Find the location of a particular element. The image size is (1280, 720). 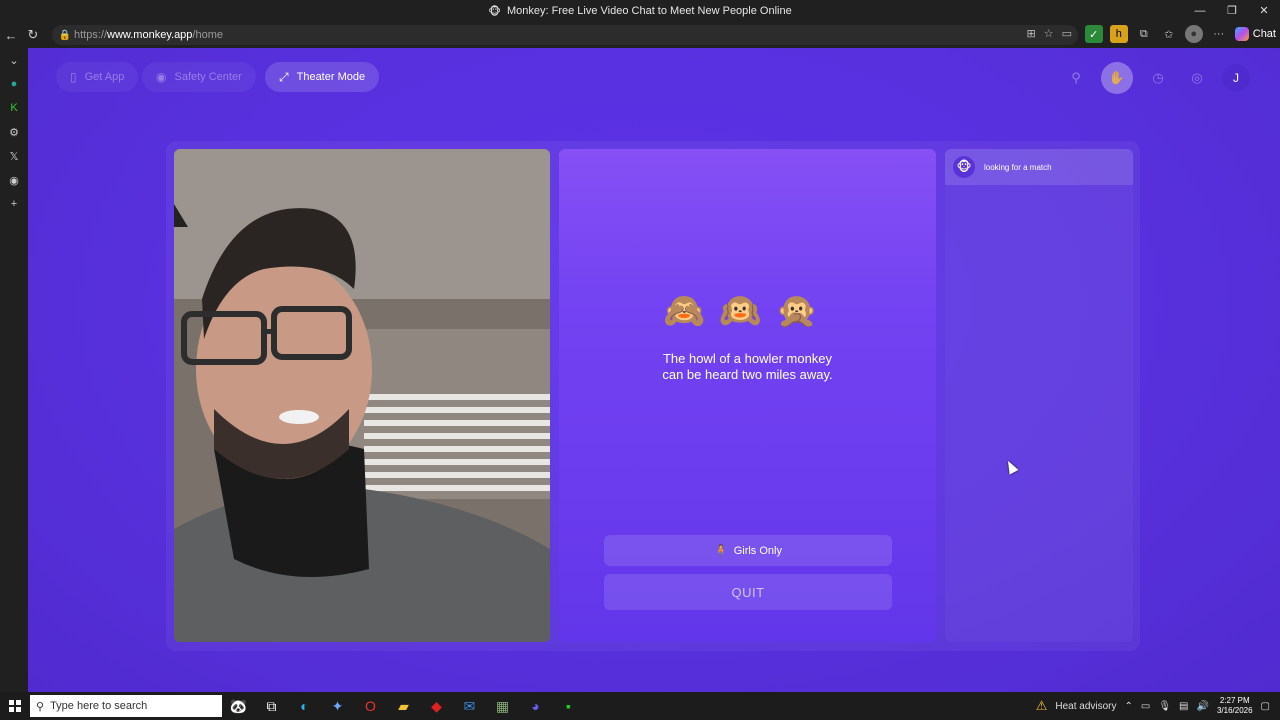

refresh-icon: ↻ is located at coordinates (33, 35).